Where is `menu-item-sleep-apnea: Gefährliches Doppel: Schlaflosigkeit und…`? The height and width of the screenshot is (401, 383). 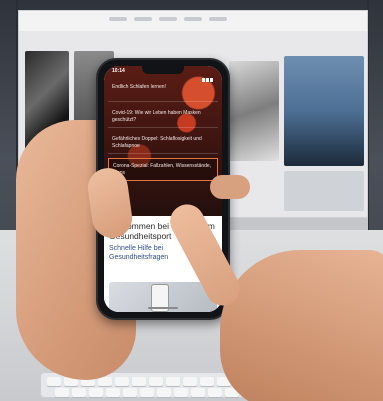 menu-item-sleep-apnea: Gefährliches Doppel: Schlaflosigkeit und… is located at coordinates (163, 143).